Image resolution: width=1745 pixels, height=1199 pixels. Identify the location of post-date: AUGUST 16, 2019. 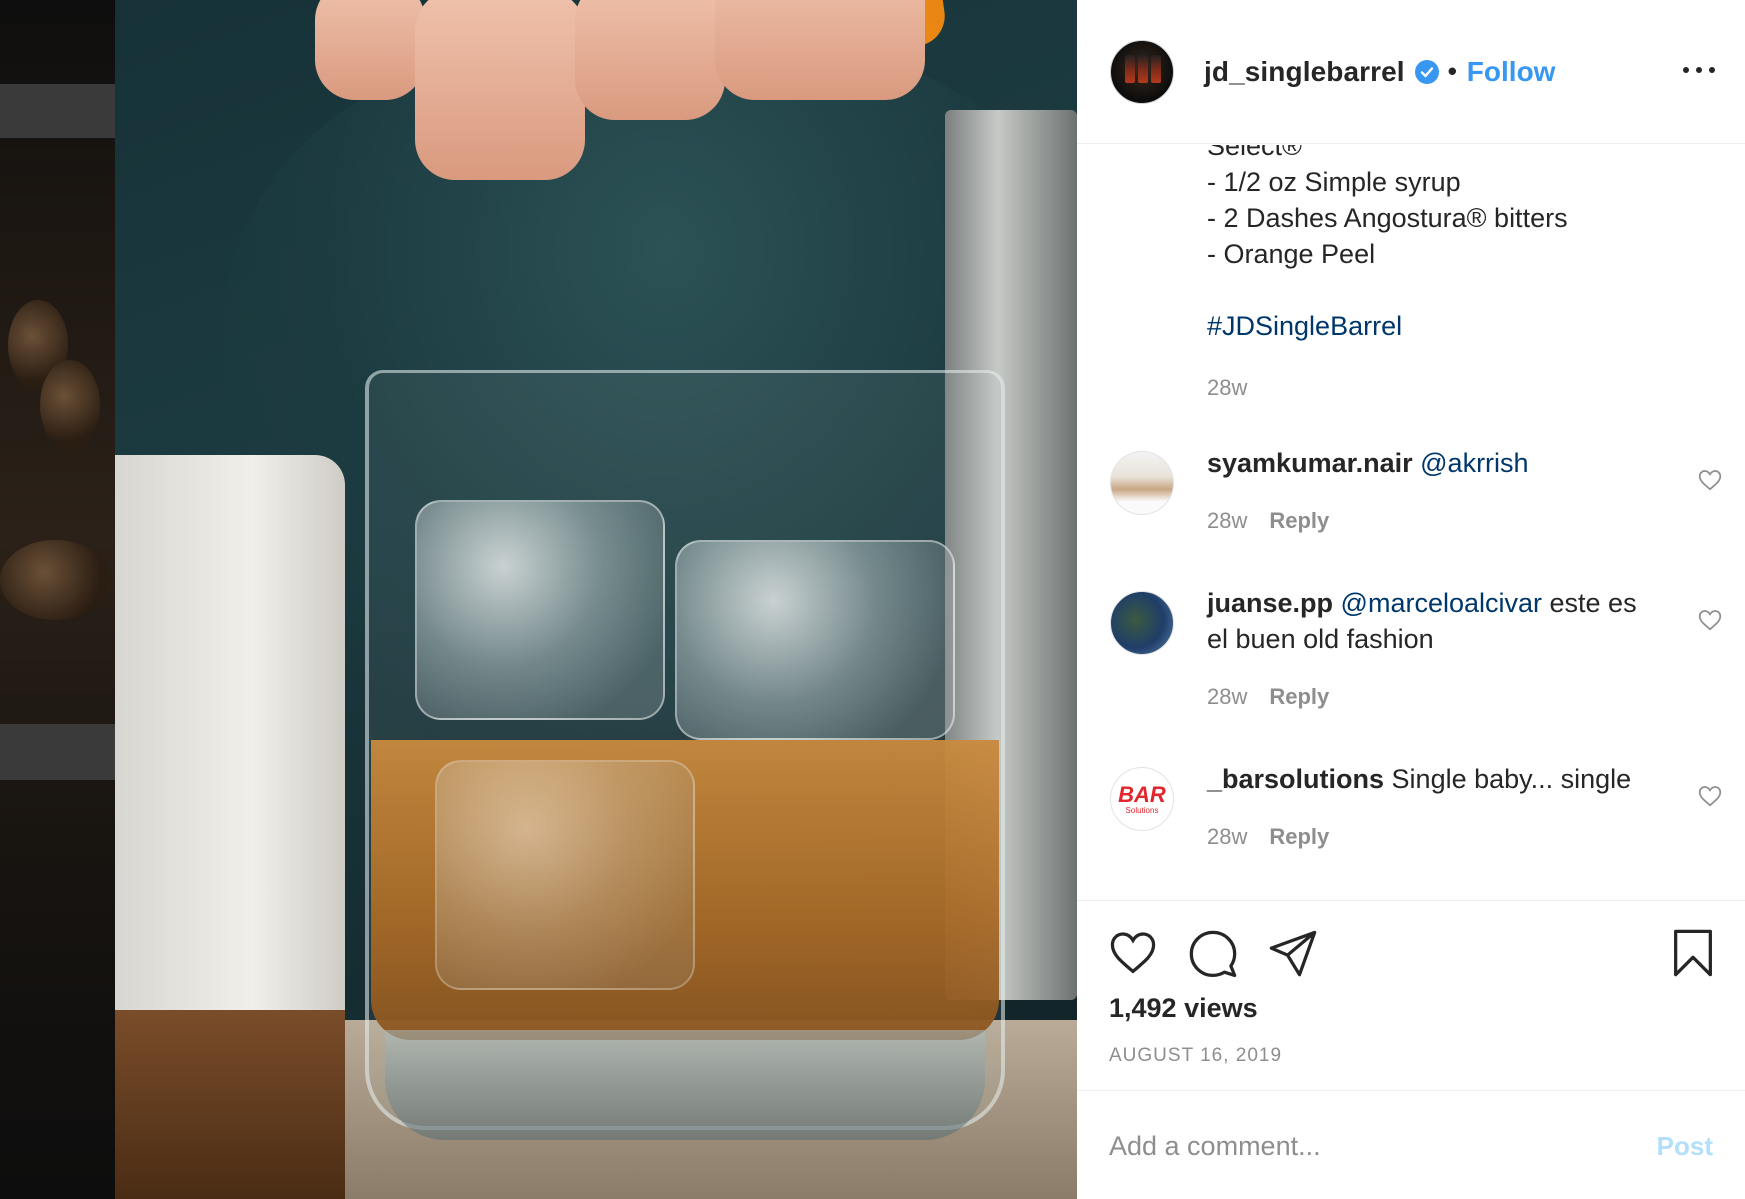
(1196, 1055).